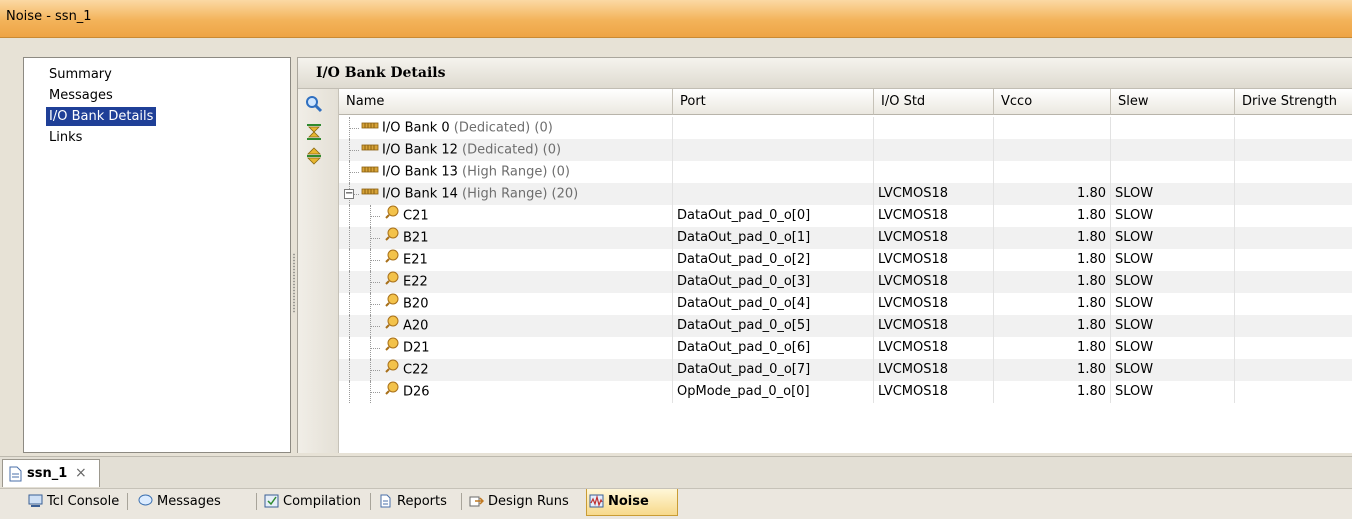  Describe the element at coordinates (178, 501) in the screenshot. I see `tab-messages: Messages` at that location.